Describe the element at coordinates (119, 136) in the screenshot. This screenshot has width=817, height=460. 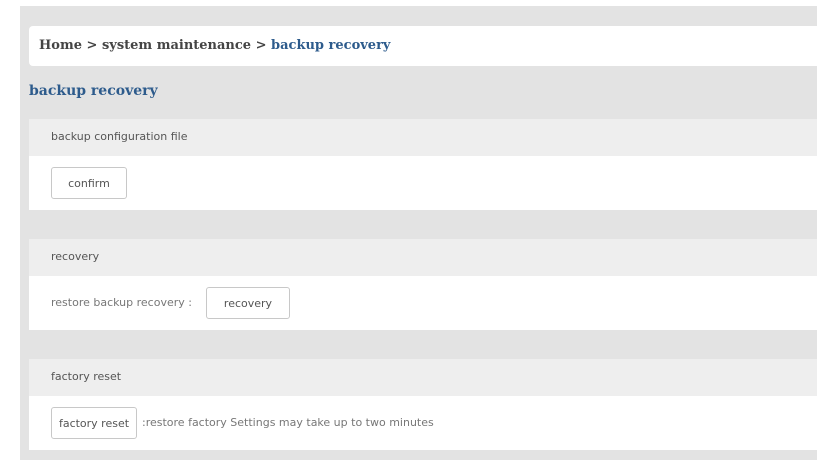
I see `backup-section-title: backup configuration file` at that location.